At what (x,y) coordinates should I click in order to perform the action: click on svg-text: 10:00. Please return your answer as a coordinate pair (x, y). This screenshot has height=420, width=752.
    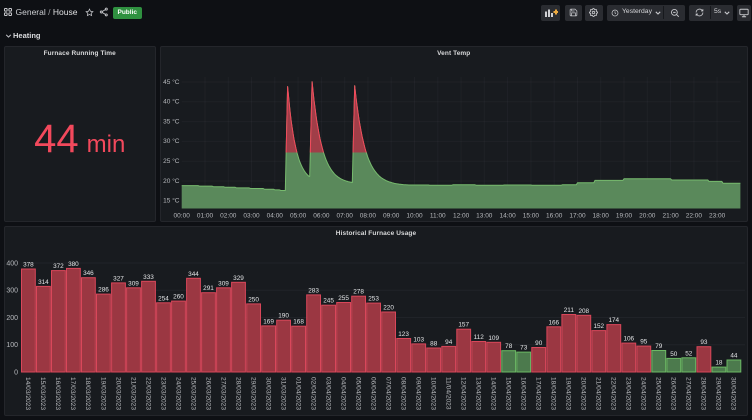
    Looking at the image, I should click on (414, 215).